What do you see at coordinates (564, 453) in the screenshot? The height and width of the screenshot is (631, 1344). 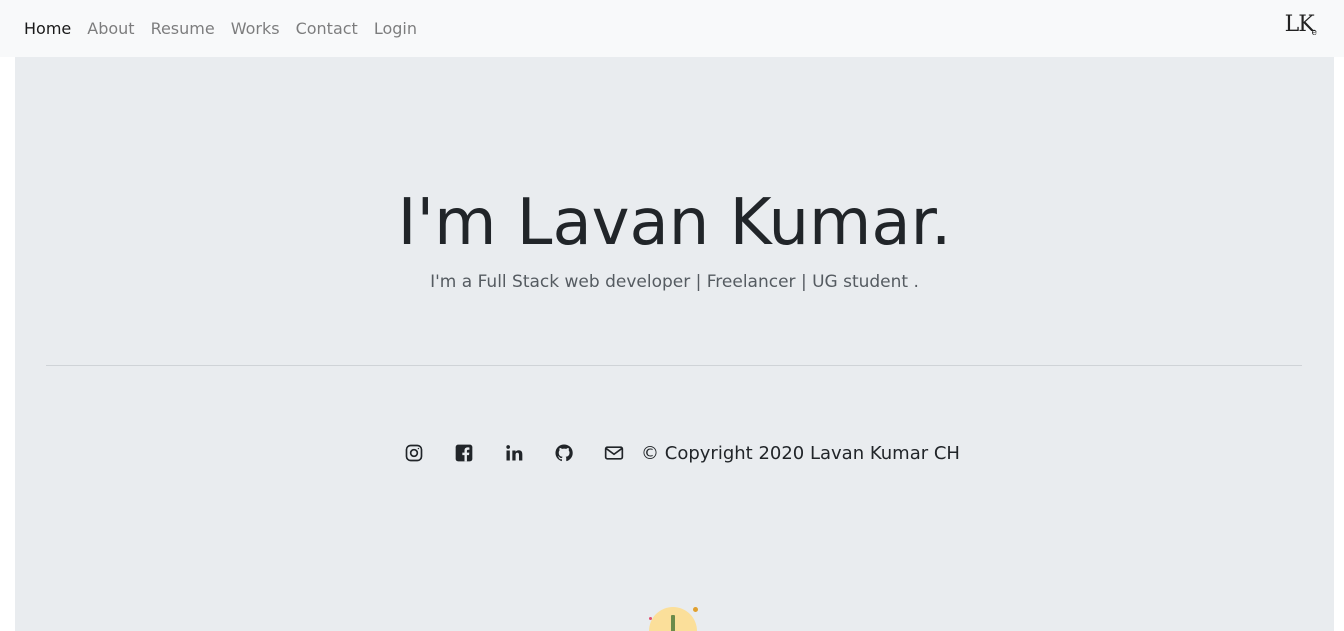 I see `github-icon` at bounding box center [564, 453].